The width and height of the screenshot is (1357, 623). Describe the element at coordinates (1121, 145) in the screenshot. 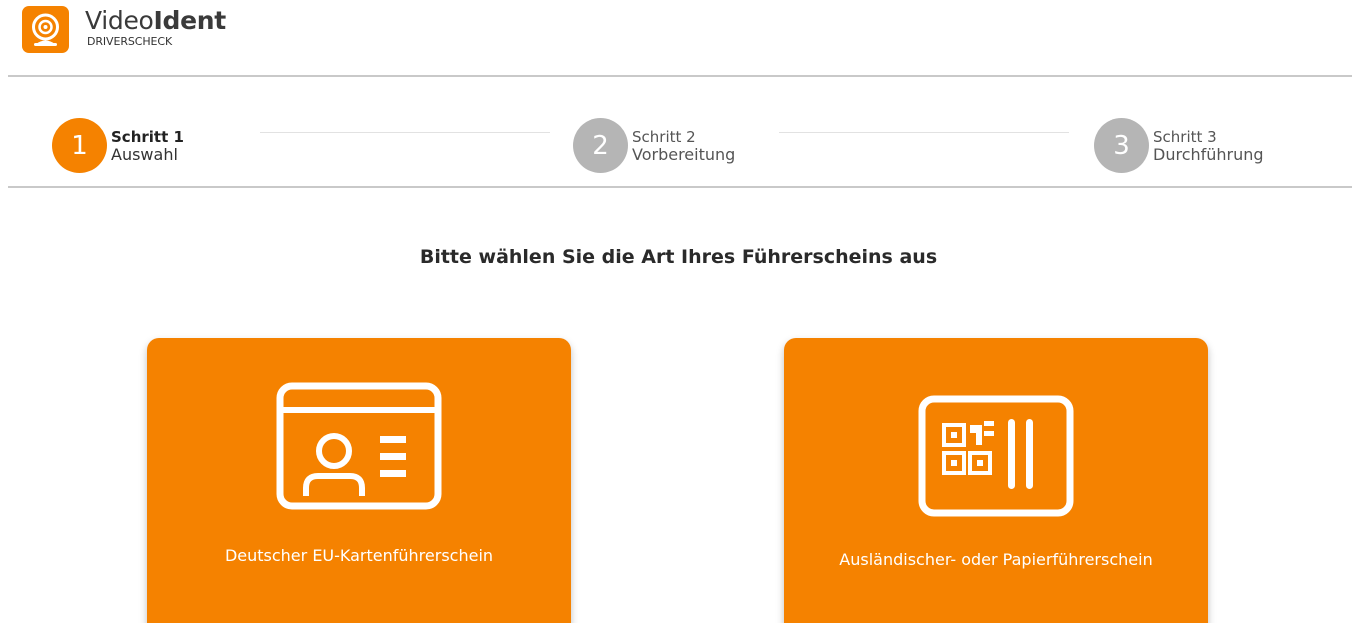

I see `step-number: 3` at that location.